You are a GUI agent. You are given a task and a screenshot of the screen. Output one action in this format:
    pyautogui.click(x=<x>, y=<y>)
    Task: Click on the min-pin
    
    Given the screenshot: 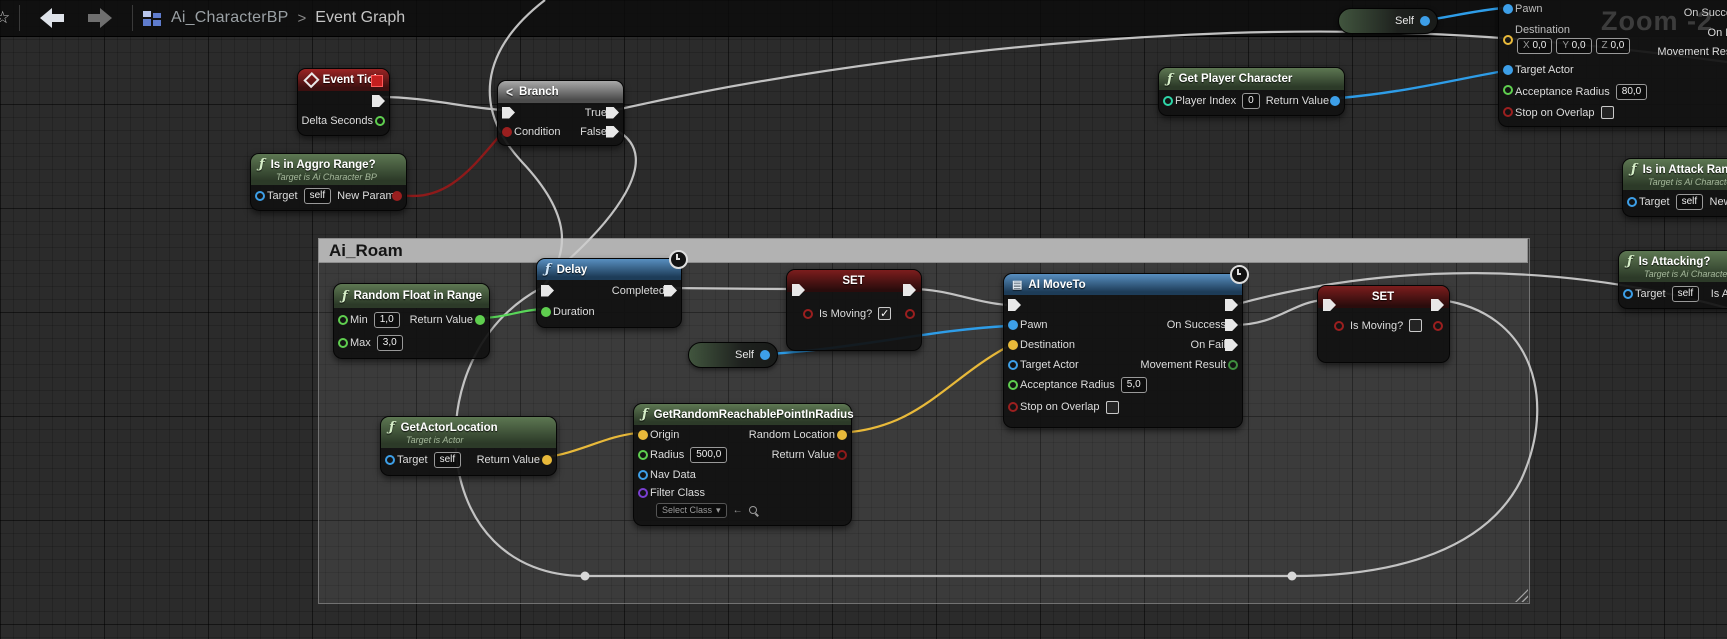 What is the action you would take?
    pyautogui.click(x=343, y=319)
    